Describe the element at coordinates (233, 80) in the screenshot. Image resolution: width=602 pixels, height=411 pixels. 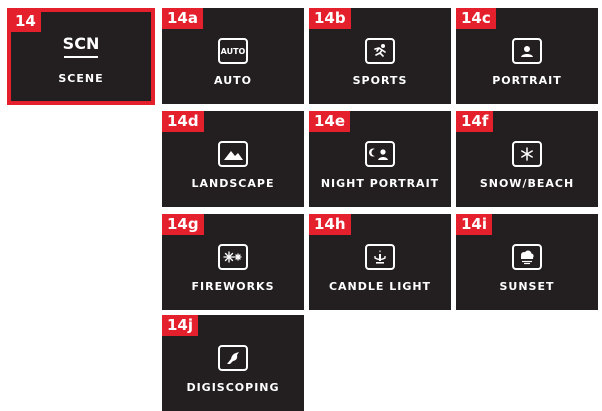
I see `mode-label: AUTO` at that location.